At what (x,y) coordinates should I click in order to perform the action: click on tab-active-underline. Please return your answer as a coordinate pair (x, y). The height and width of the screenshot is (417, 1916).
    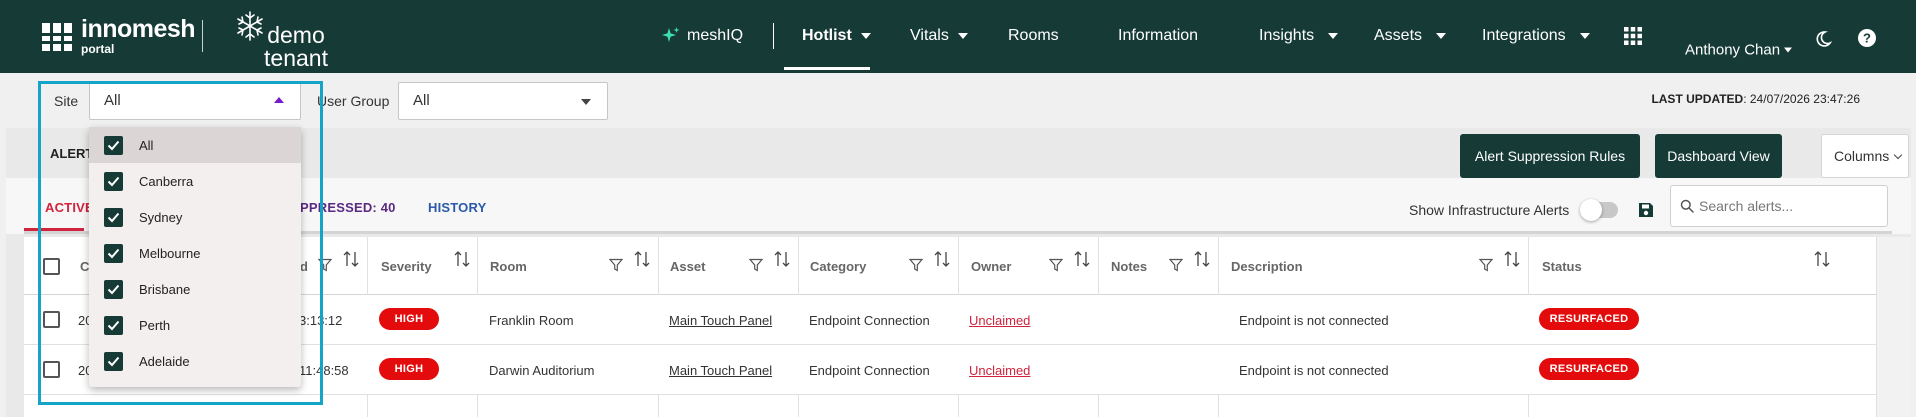
    Looking at the image, I should click on (54, 229).